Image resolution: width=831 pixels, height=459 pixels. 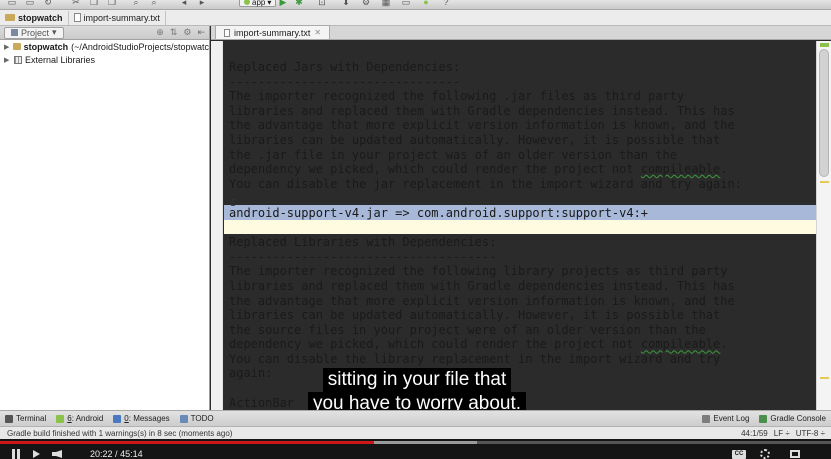 I want to click on tool-window-label: 6: Android, so click(x=85, y=418).